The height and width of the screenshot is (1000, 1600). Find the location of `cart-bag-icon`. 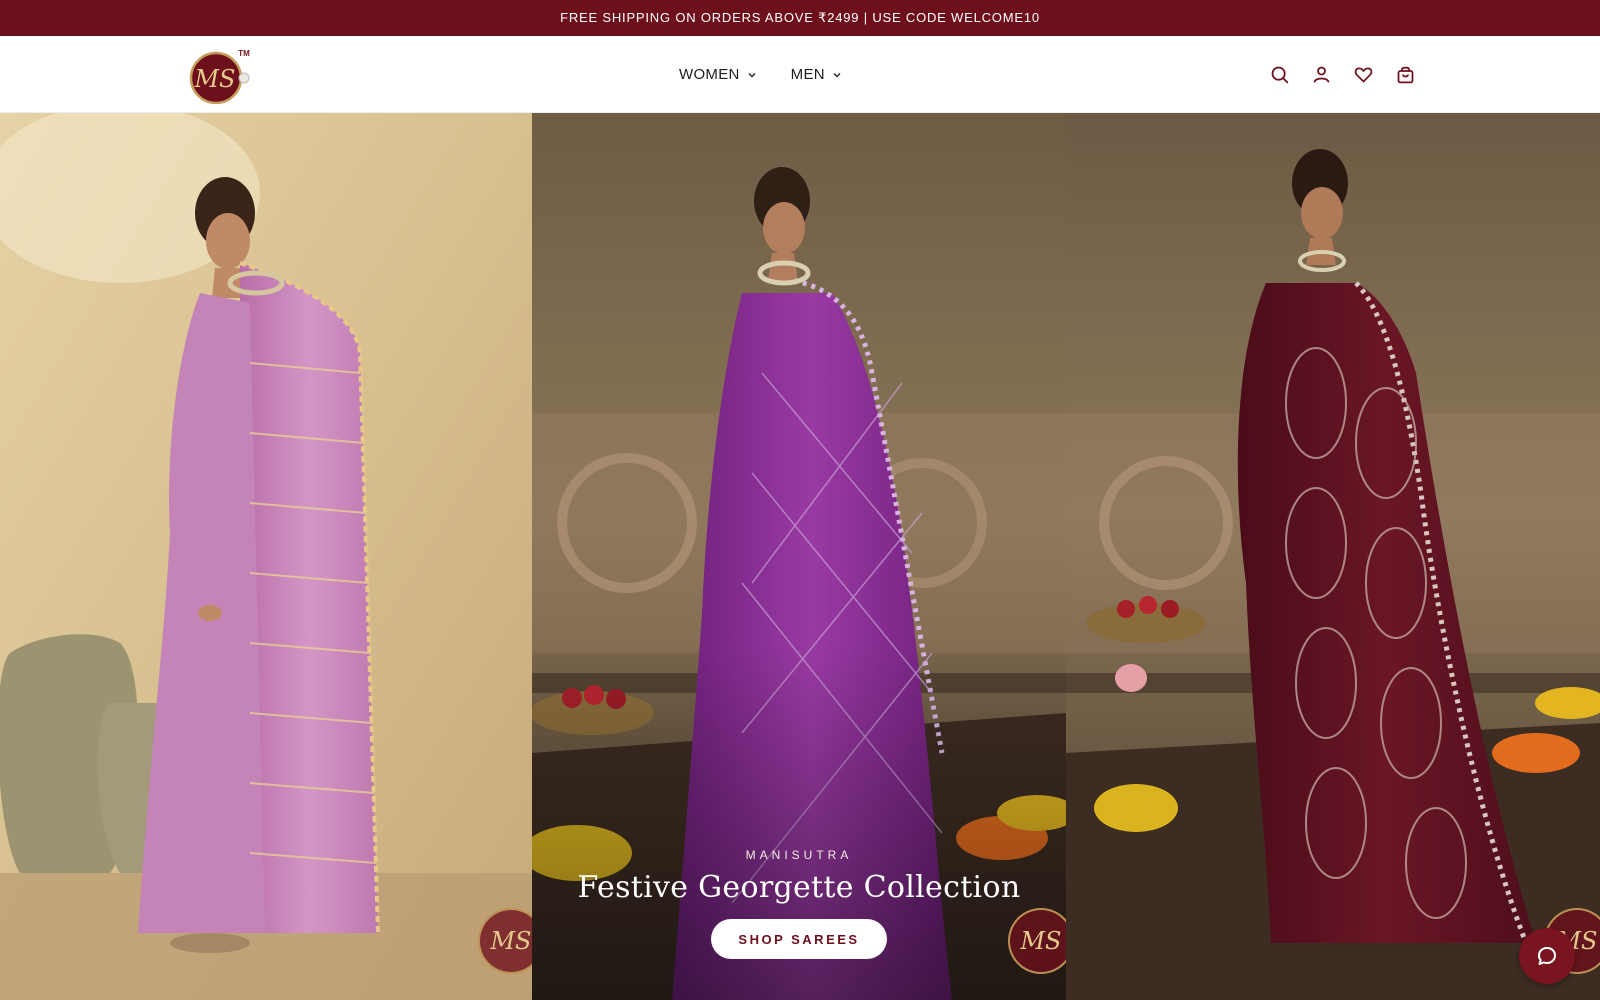

cart-bag-icon is located at coordinates (1405, 75).